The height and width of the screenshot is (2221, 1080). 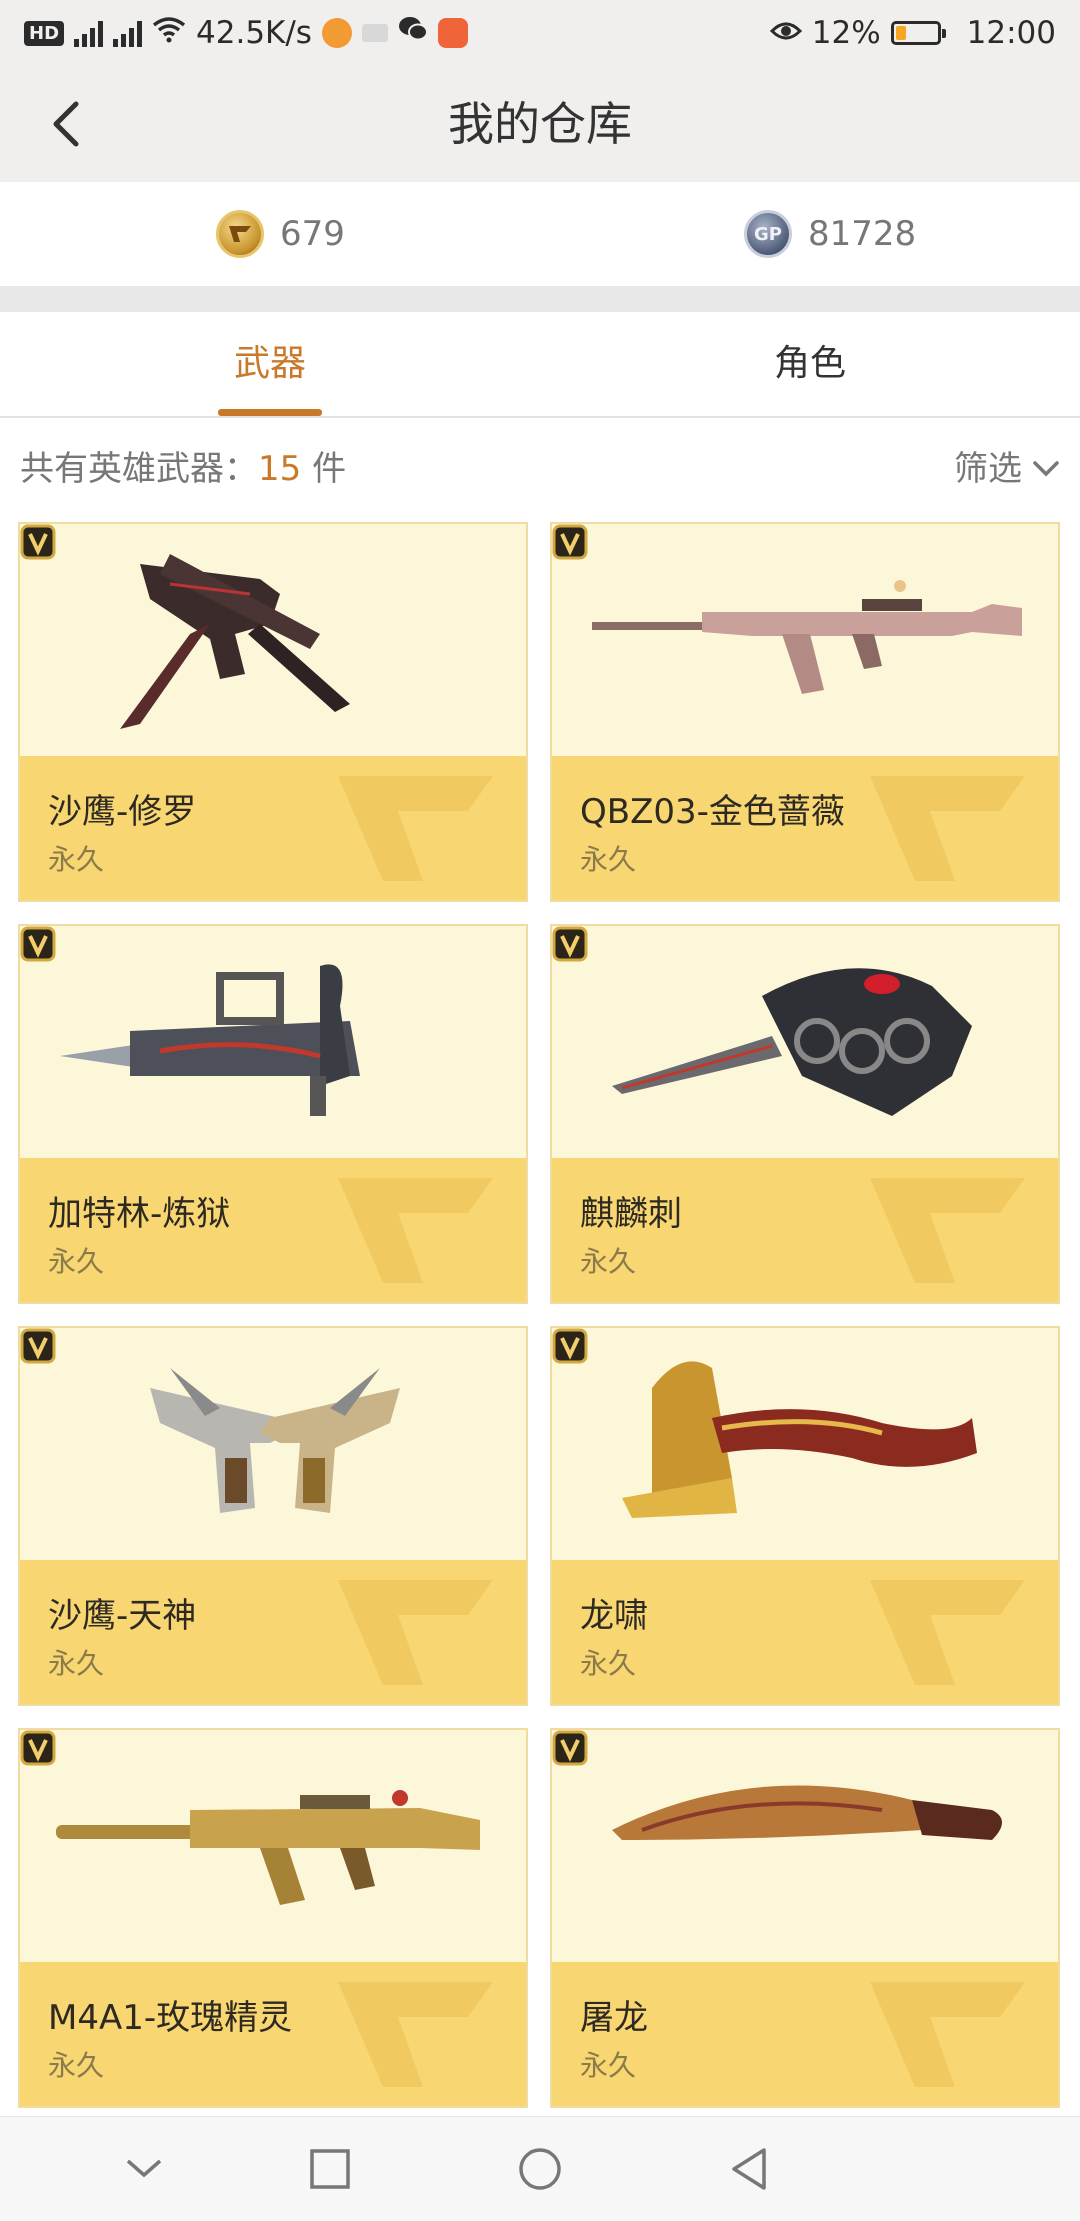 I want to click on circle-icon, so click(x=540, y=2169).